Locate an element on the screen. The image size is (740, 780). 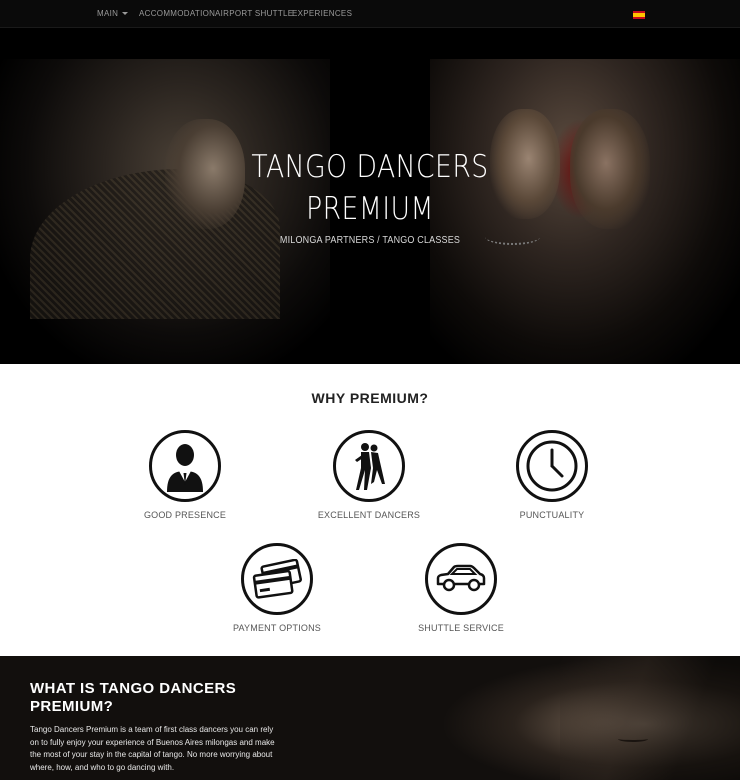
feature-shuttle-service: SHUTTLE SERVICE is located at coordinates (461, 588).